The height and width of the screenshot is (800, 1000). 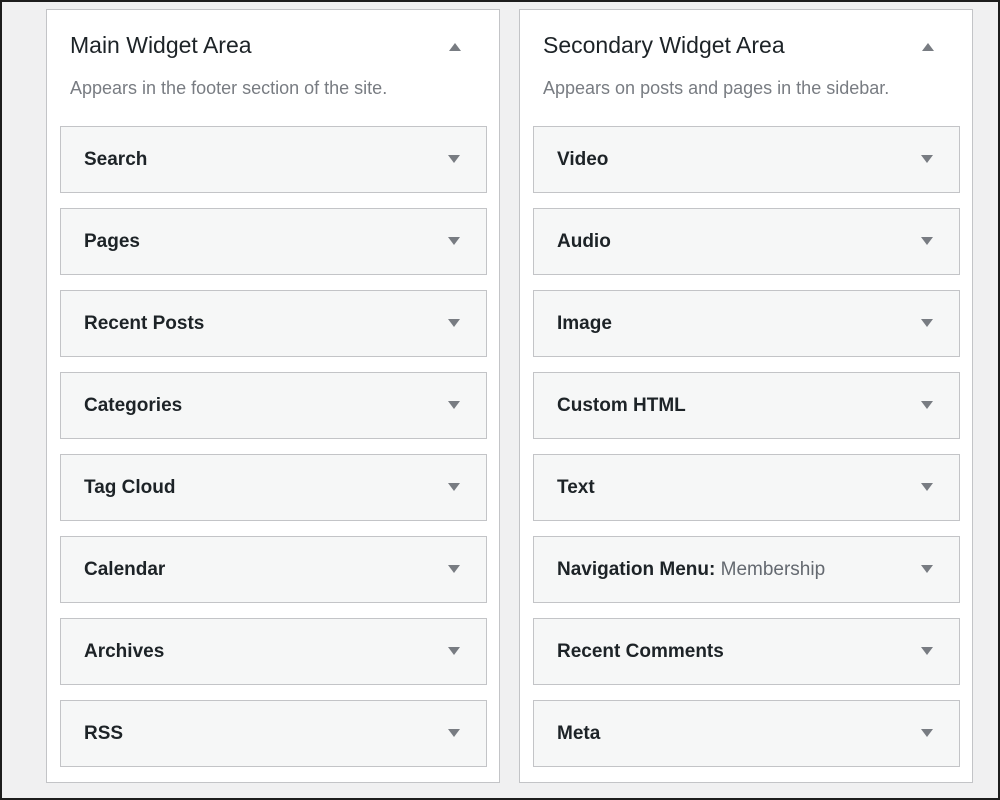 What do you see at coordinates (273, 323) in the screenshot?
I see `widget-item: Recent Posts` at bounding box center [273, 323].